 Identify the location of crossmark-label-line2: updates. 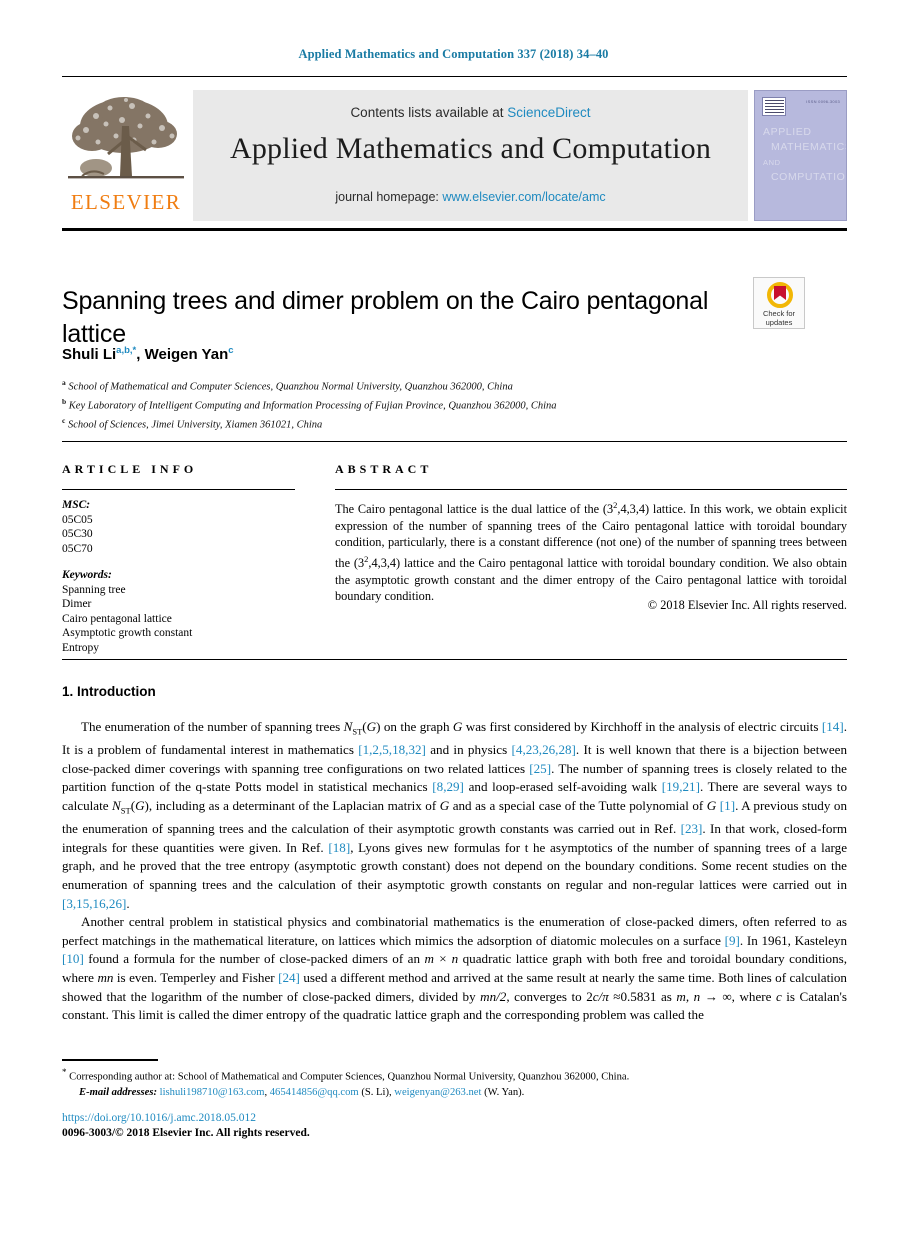
(779, 322).